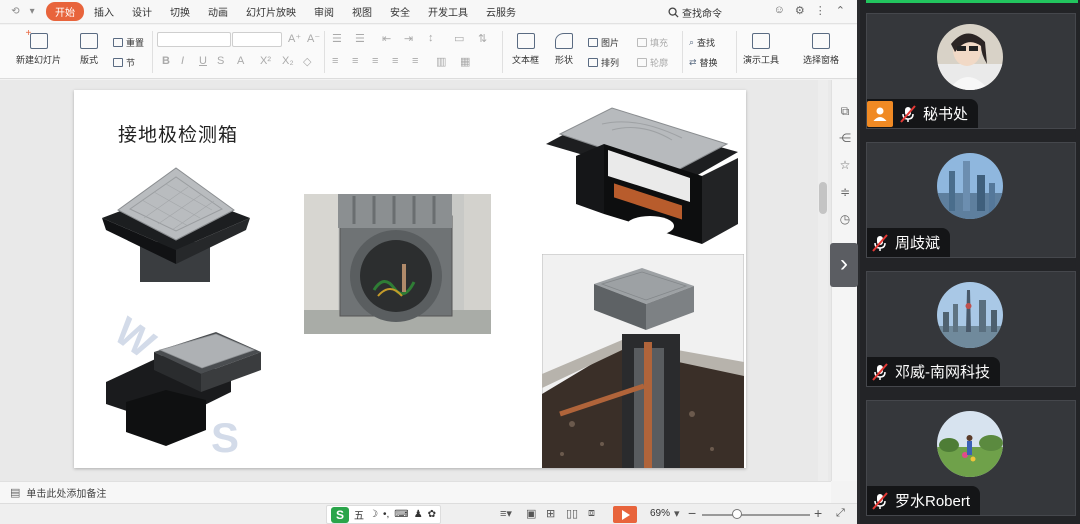  Describe the element at coordinates (360, 38) in the screenshot. I see `numbering-icon: ☰` at that location.